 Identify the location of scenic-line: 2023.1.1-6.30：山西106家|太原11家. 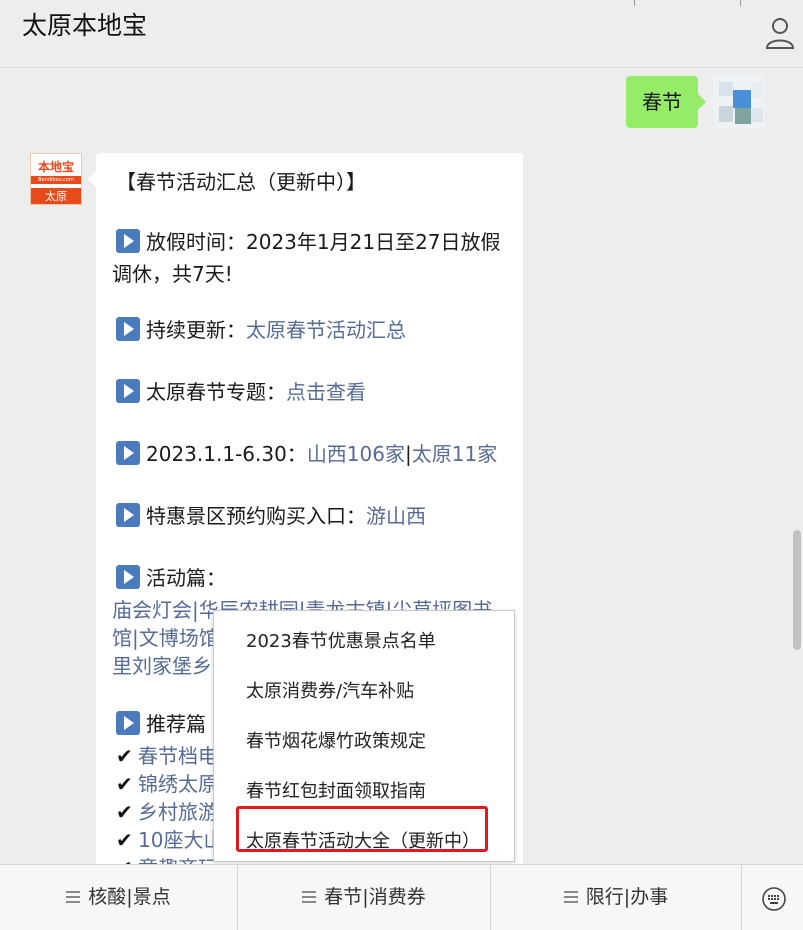
(306, 452).